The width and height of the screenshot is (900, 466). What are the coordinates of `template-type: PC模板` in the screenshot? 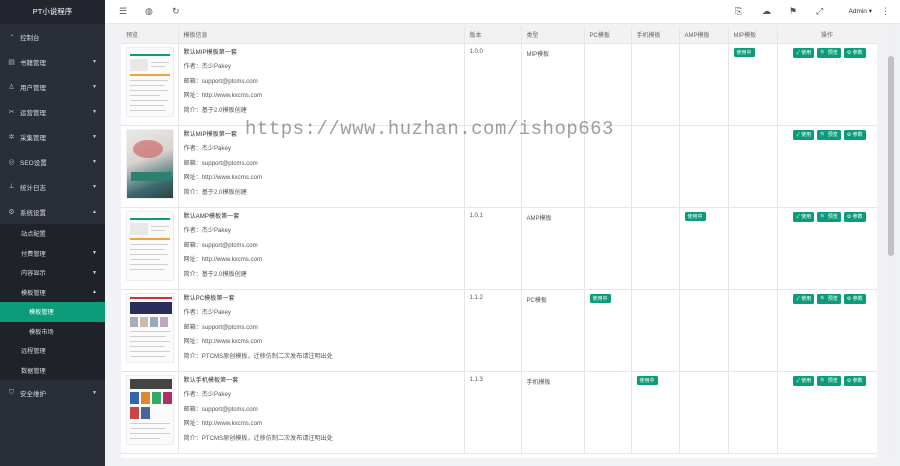 It's located at (536, 300).